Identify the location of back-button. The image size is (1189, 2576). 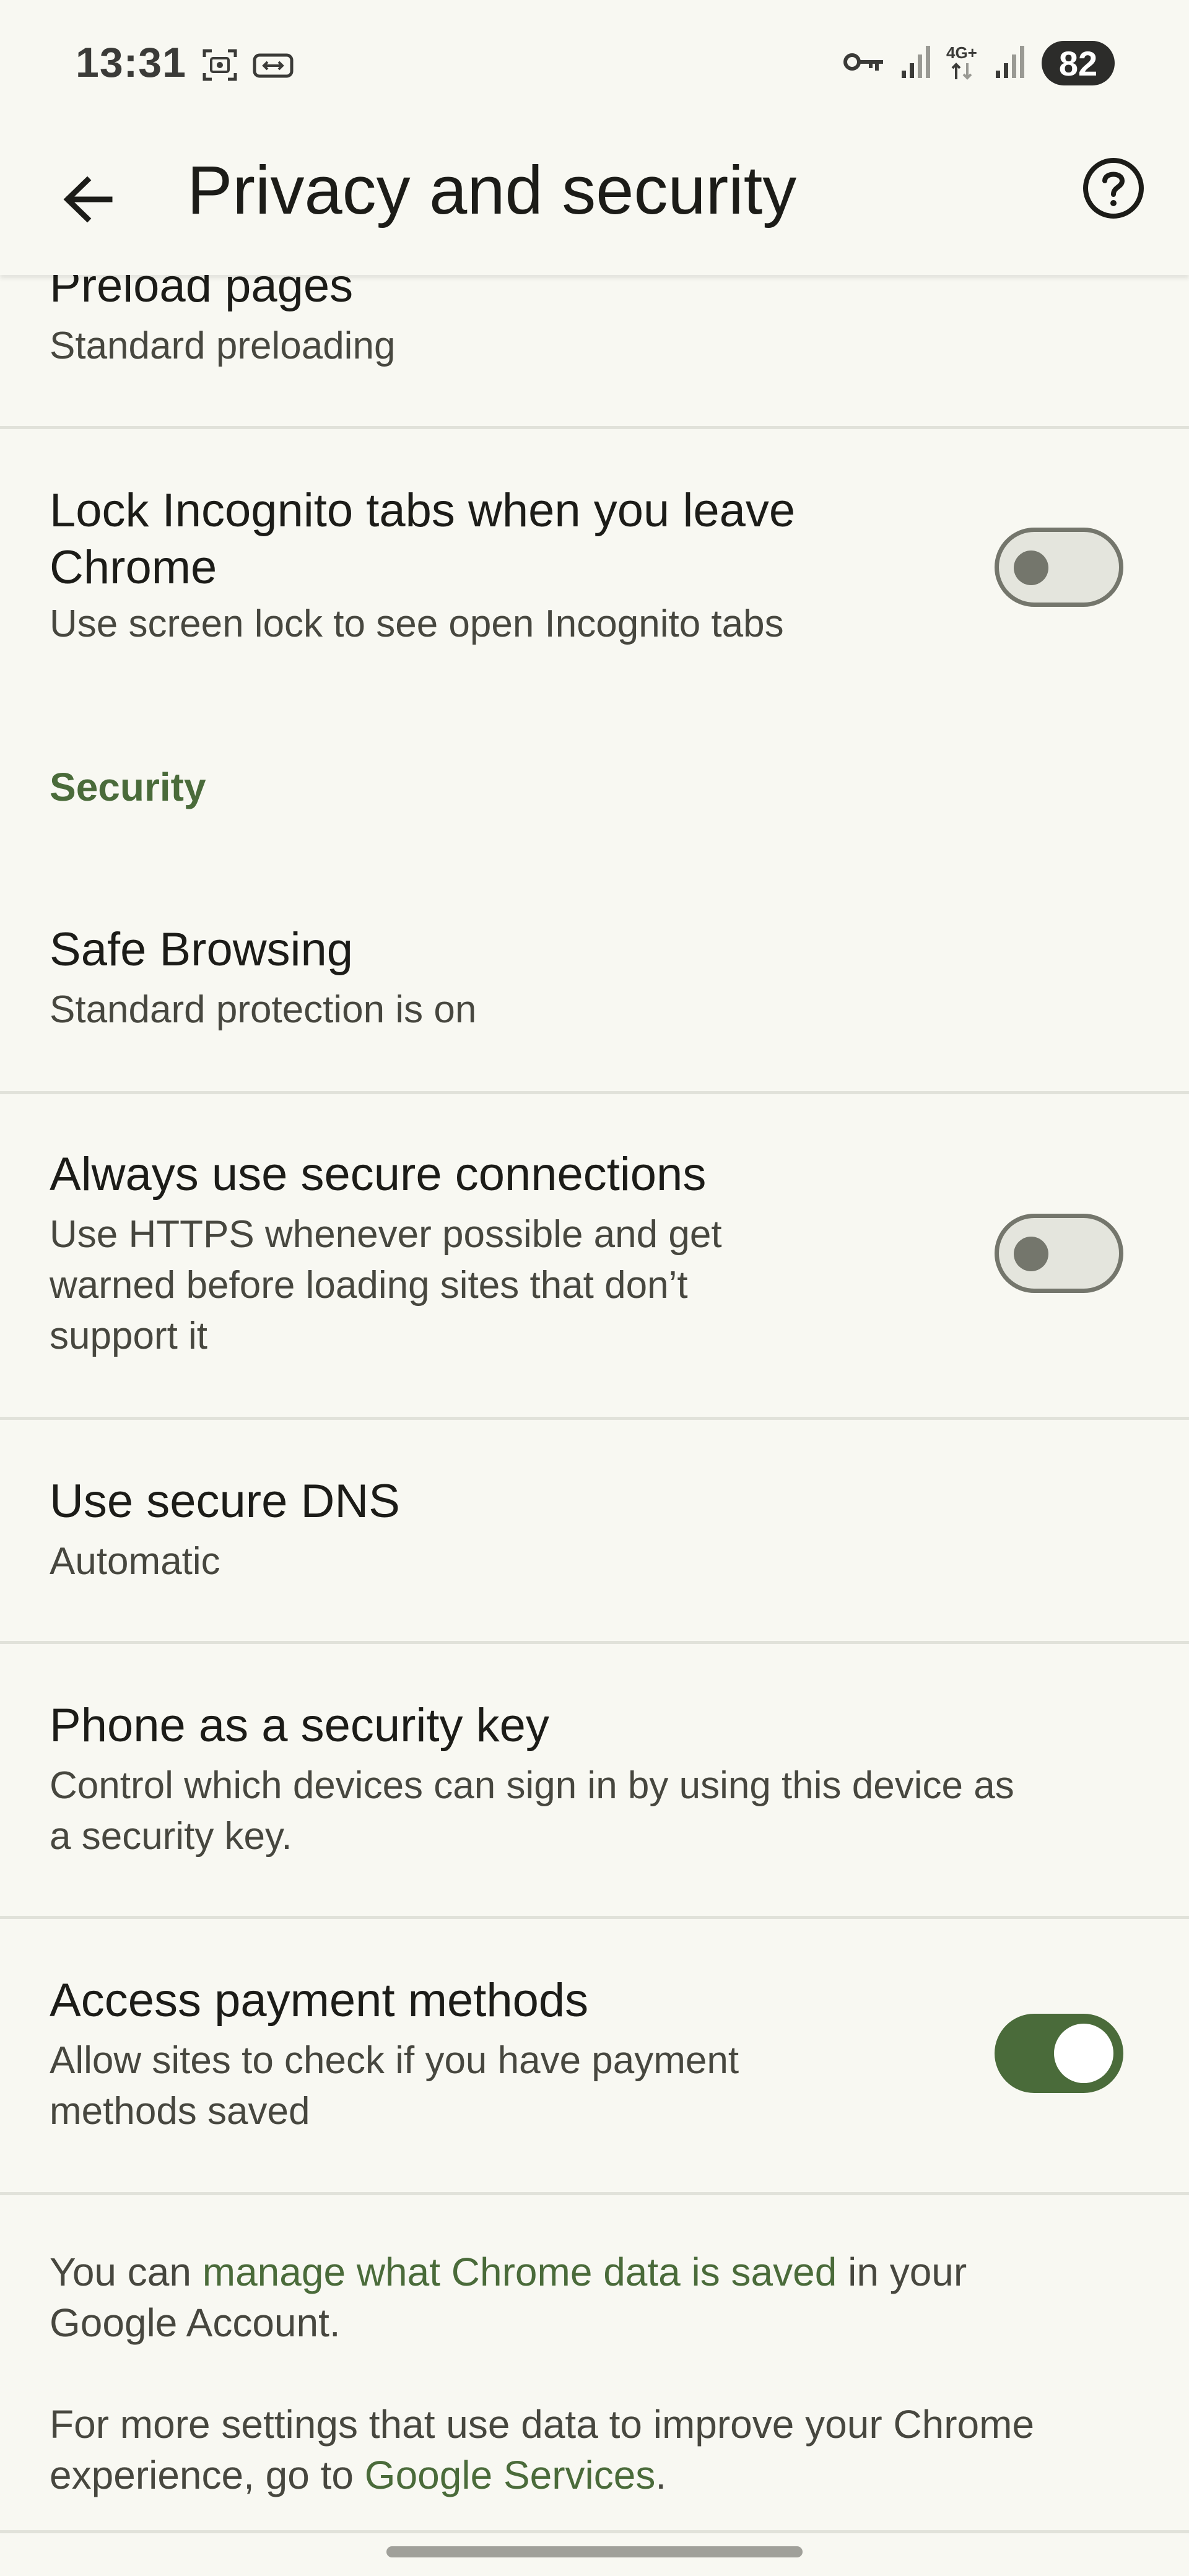
(88, 199).